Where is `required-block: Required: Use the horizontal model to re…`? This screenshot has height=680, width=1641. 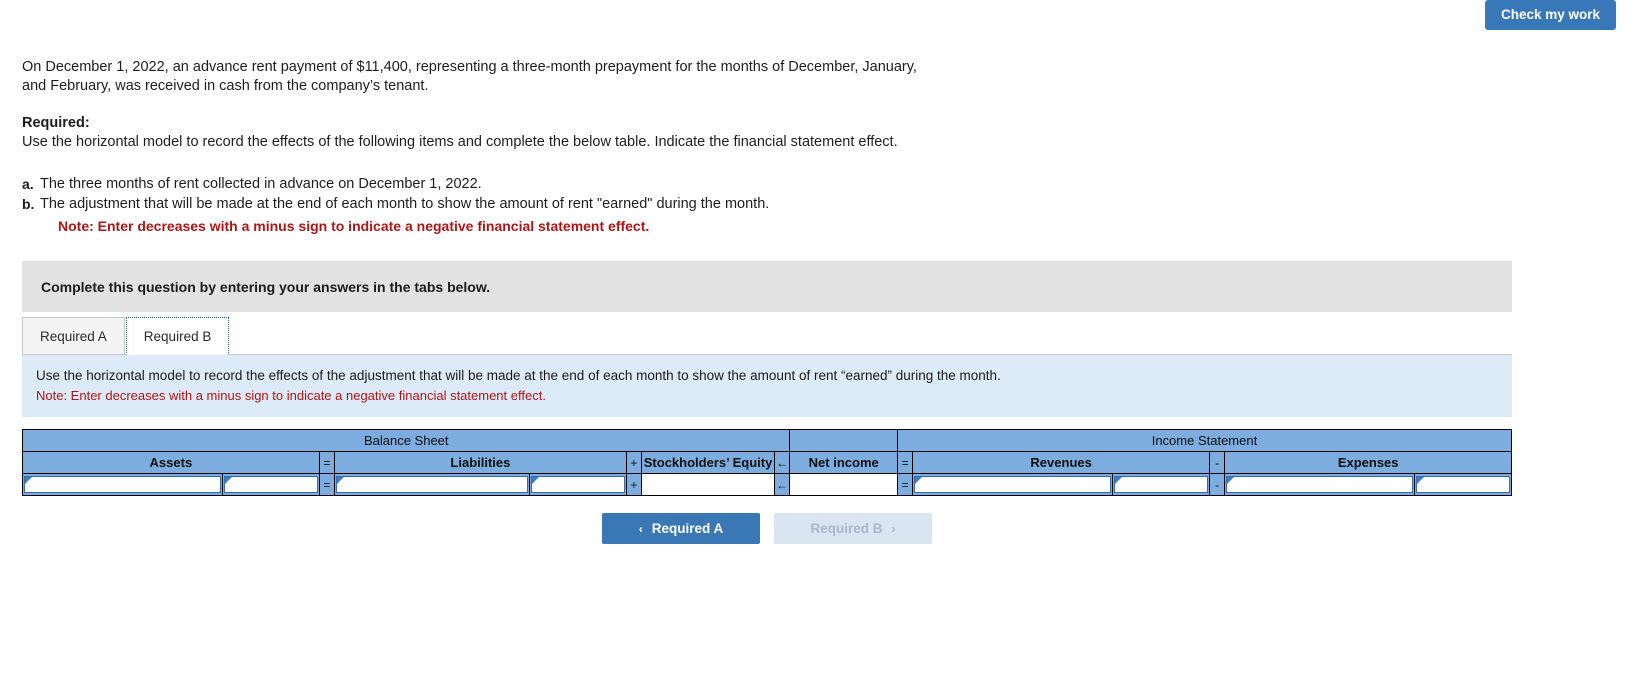
required-block: Required: Use the horizontal model to re… is located at coordinates (474, 133).